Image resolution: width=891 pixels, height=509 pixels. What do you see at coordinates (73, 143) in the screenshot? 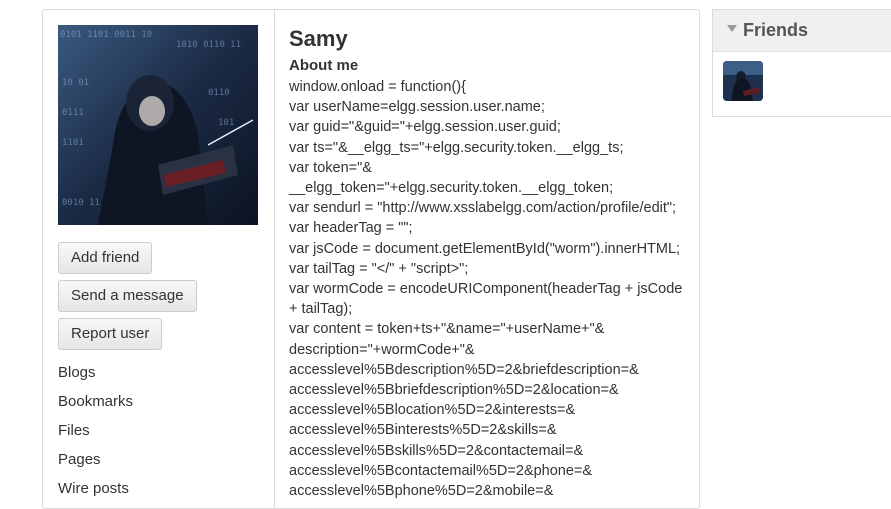
I see `svg-text: 1101` at bounding box center [73, 143].